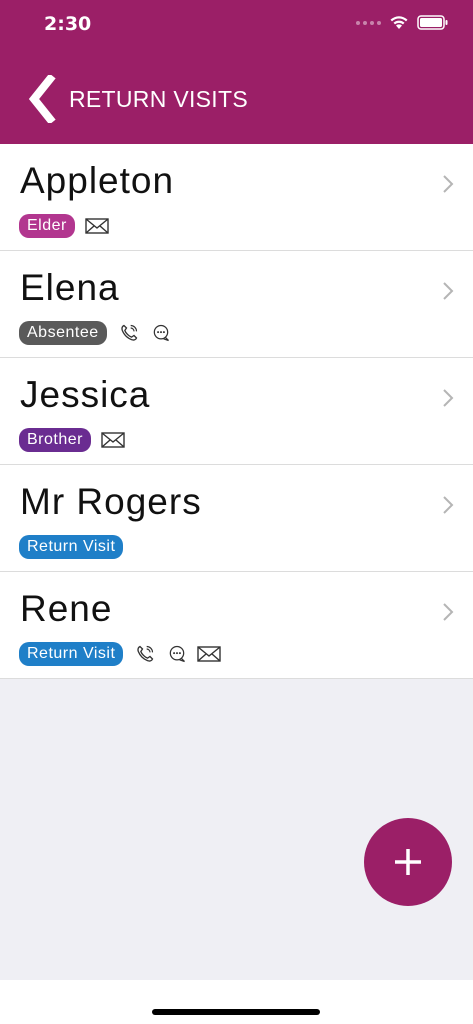 This screenshot has width=473, height=1024. I want to click on list-item: Rene Return Visit, so click(236, 625).